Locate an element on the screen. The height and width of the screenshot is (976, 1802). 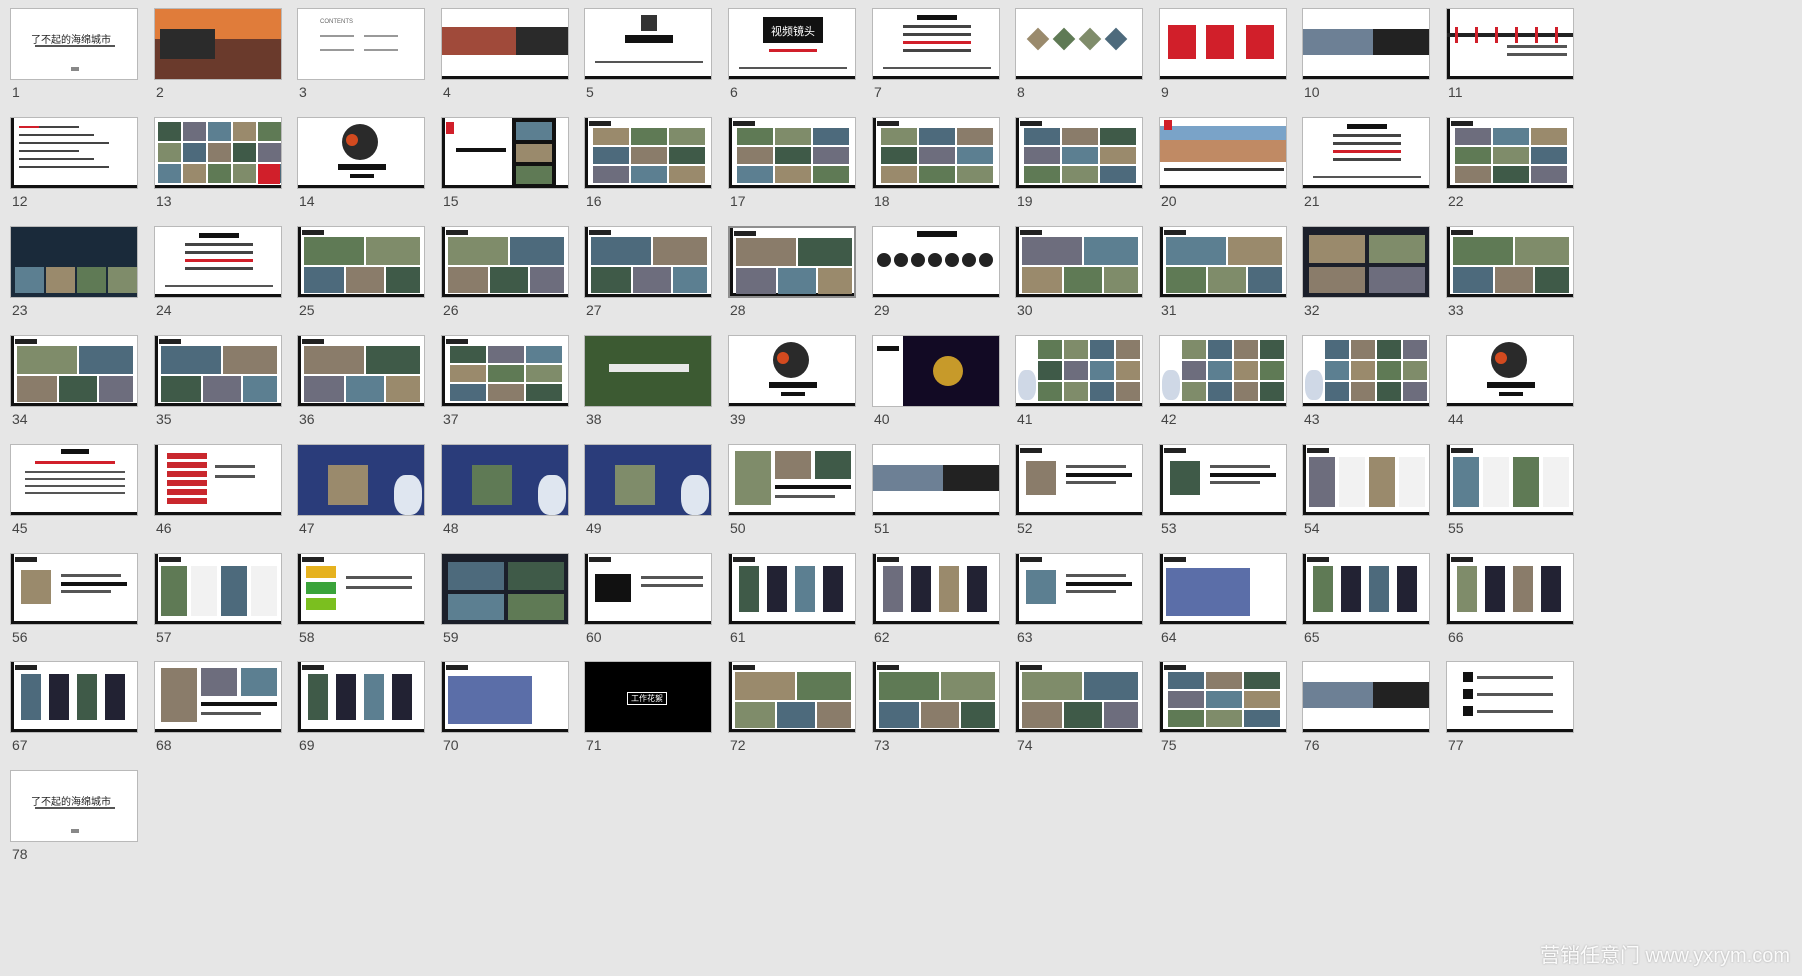
slide-thumbnail-14: 14 is located at coordinates (361, 165).